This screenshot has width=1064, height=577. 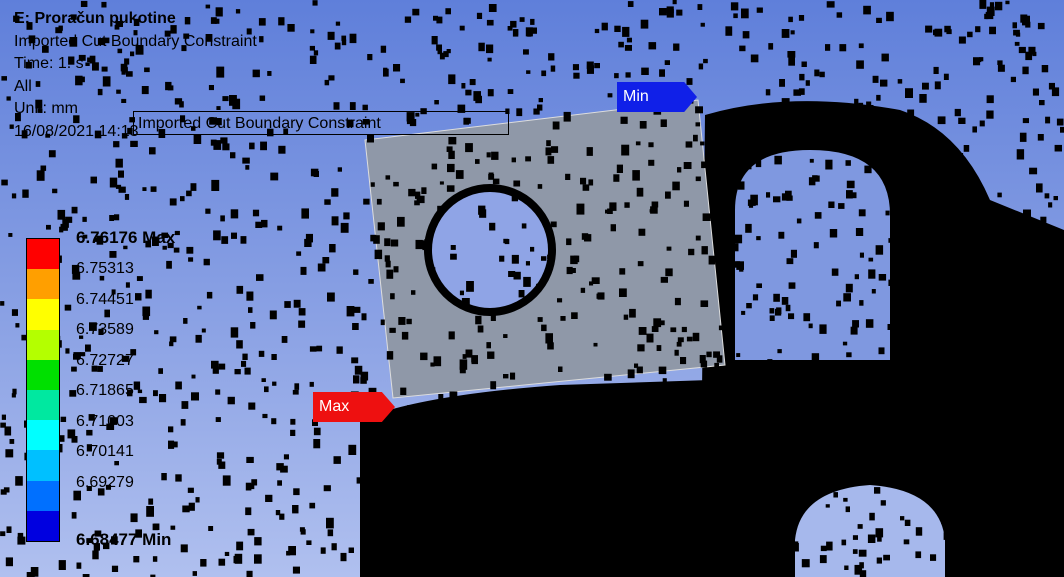 I want to click on min-probe-tag: Min, so click(x=657, y=97).